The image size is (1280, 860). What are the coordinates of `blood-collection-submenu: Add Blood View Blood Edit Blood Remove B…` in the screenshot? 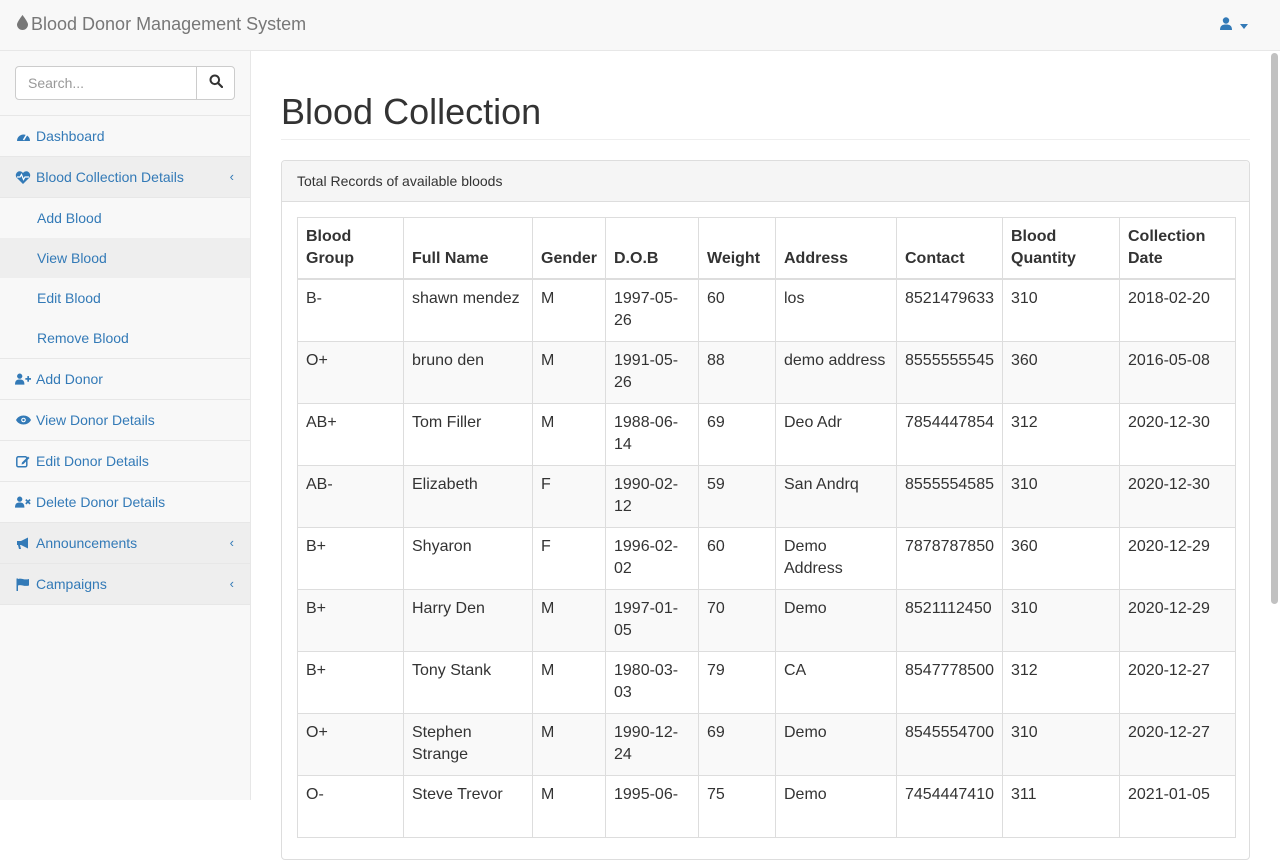 It's located at (125, 278).